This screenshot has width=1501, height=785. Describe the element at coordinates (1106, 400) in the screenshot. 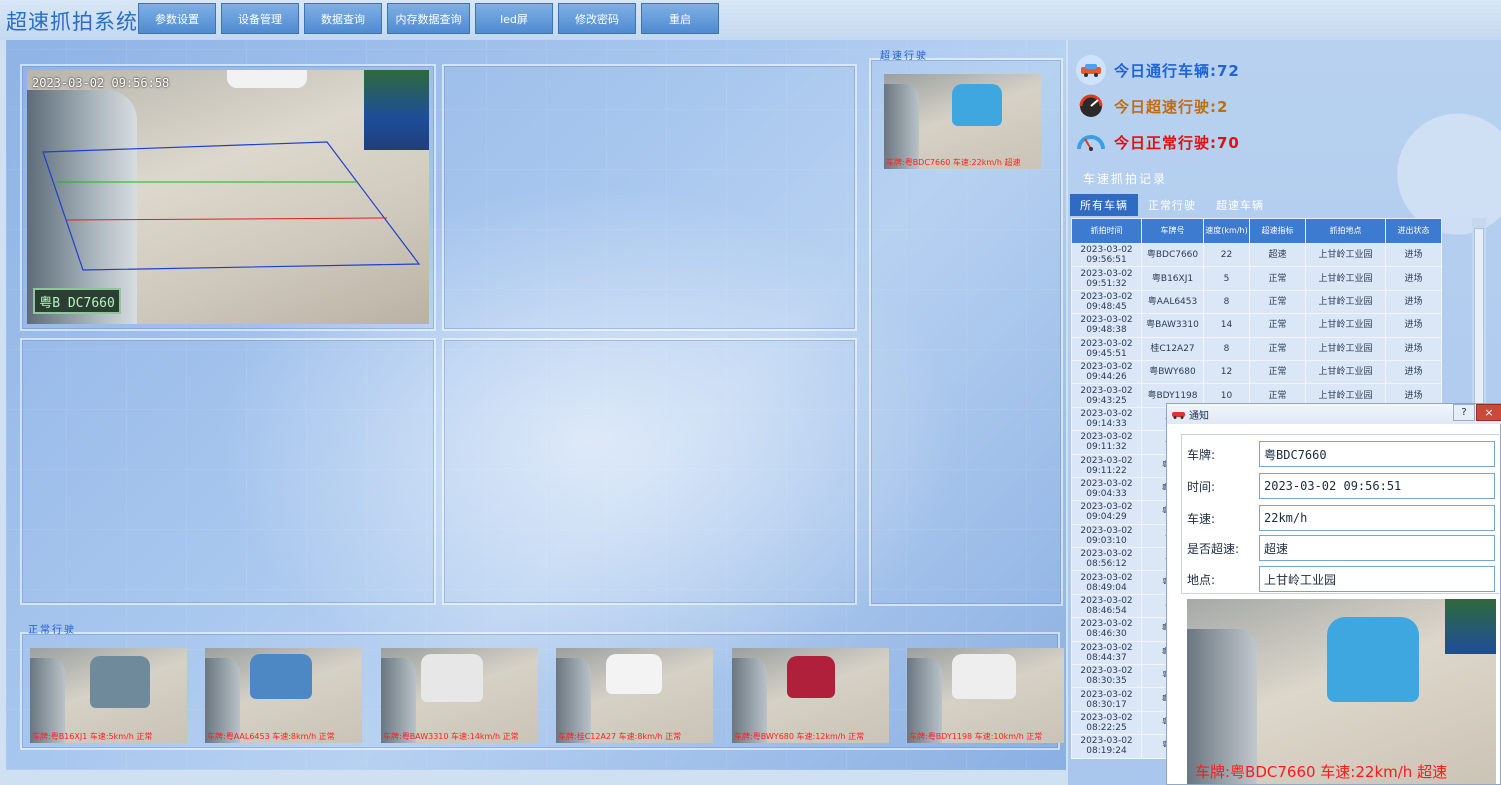

I see `time-text: 09:43:25` at that location.